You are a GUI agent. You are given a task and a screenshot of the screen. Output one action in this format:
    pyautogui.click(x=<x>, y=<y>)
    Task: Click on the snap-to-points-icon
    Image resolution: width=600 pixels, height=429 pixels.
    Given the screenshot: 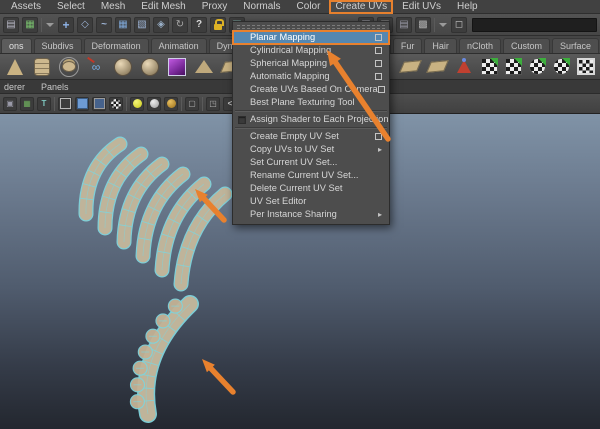 What is the action you would take?
    pyautogui.click(x=85, y=24)
    